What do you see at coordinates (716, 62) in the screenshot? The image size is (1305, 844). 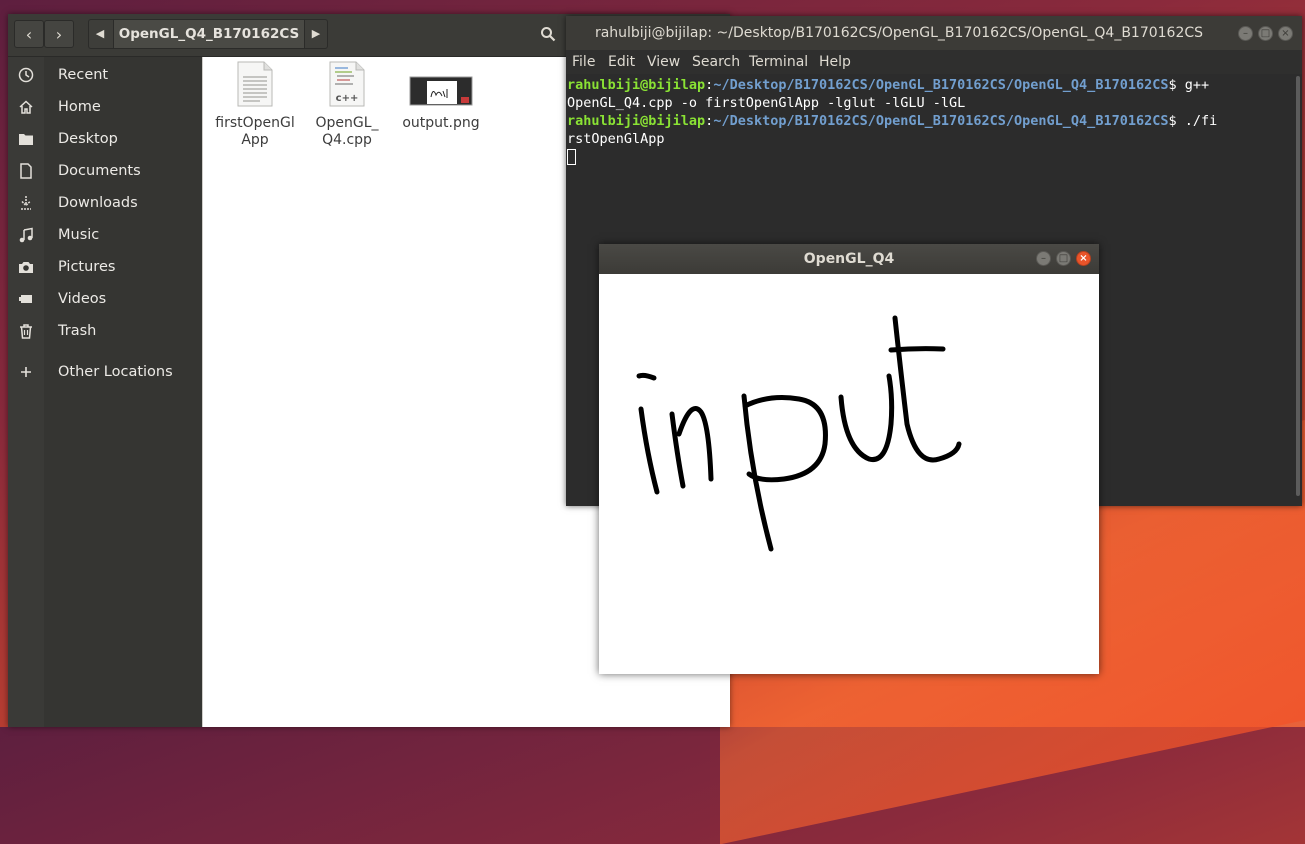 I see `menu-search: Search` at bounding box center [716, 62].